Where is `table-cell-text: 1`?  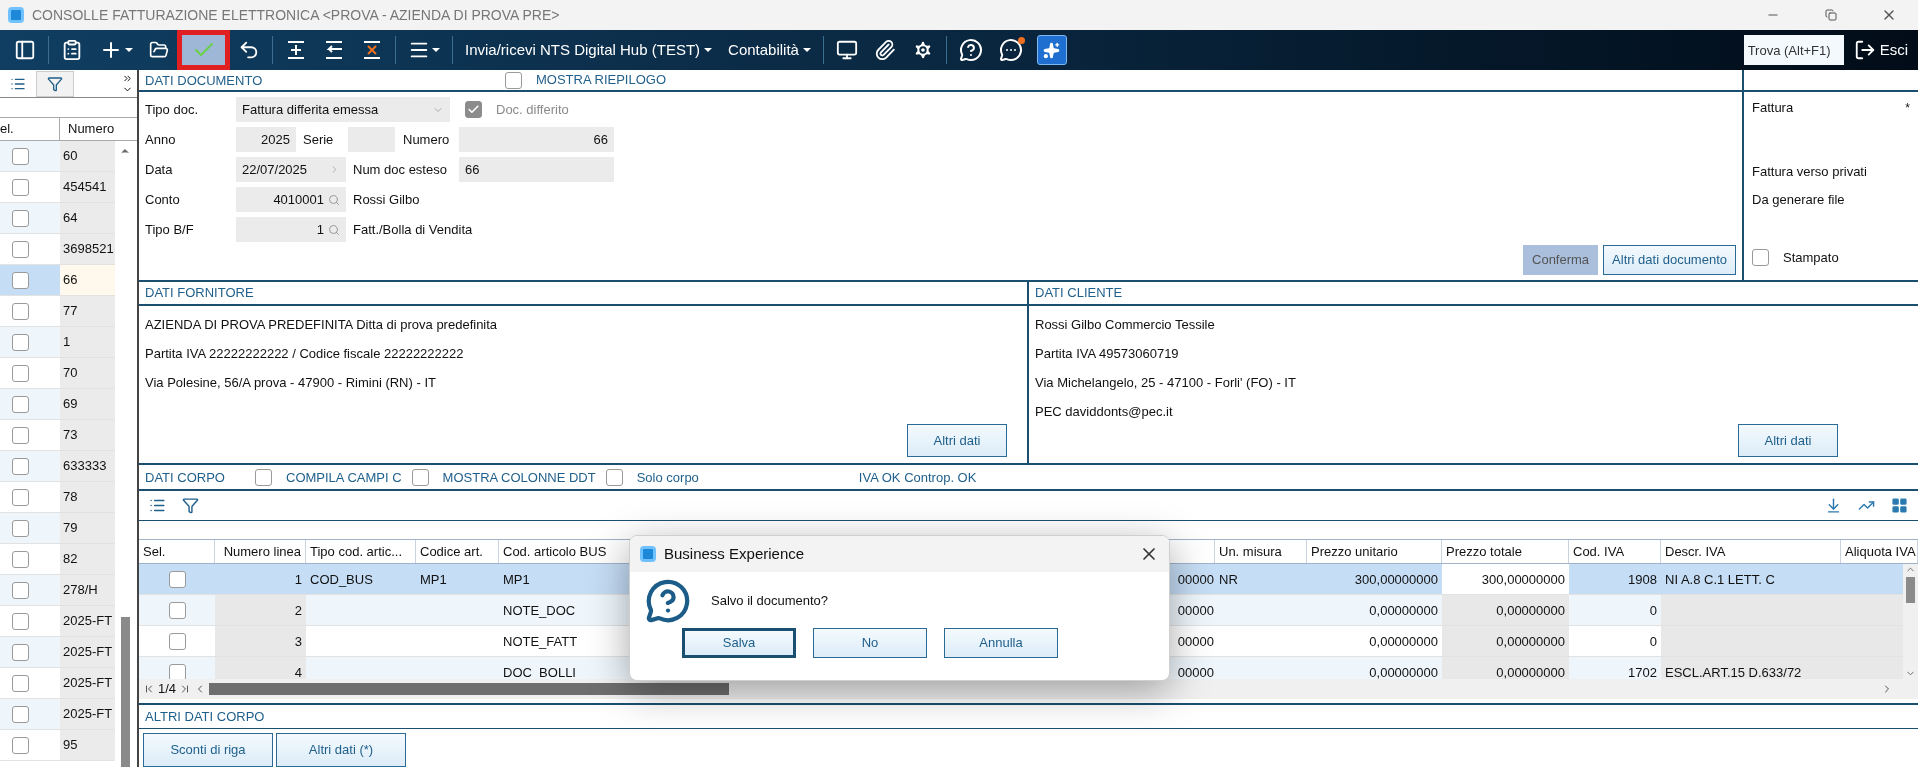 table-cell-text: 1 is located at coordinates (298, 579).